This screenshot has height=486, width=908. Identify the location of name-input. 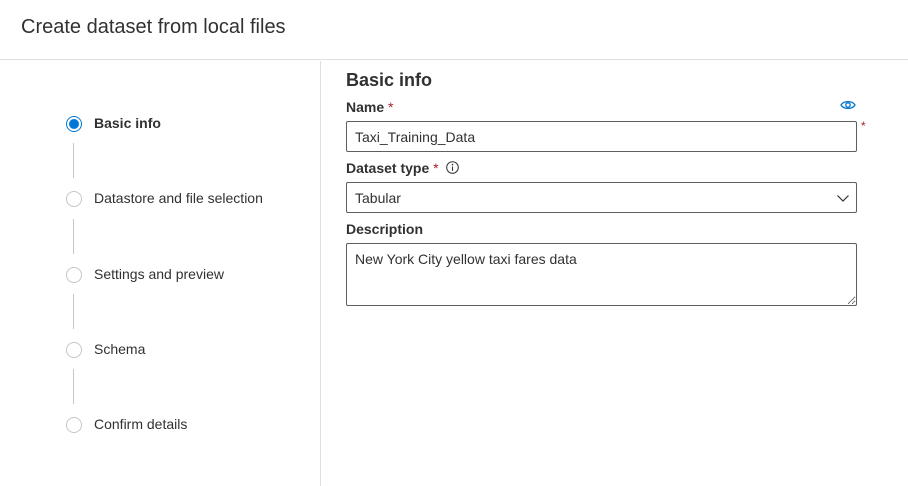
(601, 136).